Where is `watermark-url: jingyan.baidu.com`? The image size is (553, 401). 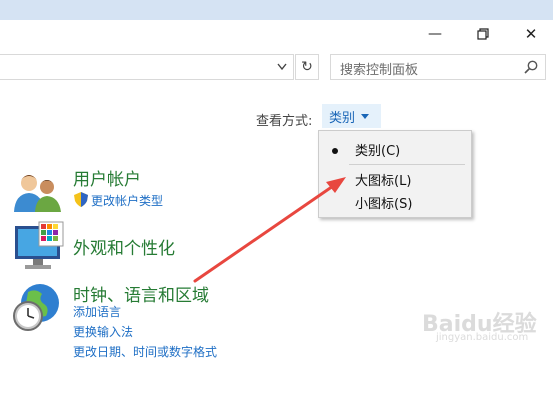
watermark-url: jingyan.baidu.com is located at coordinates (482, 337).